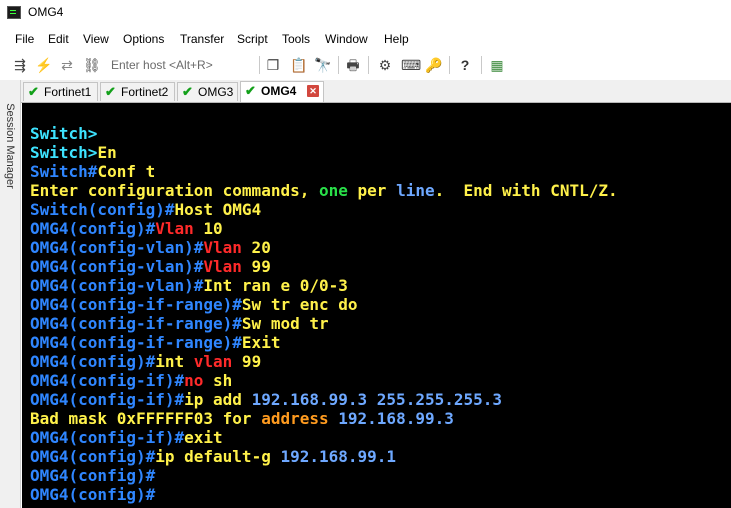 The width and height of the screenshot is (731, 508). Describe the element at coordinates (208, 228) in the screenshot. I see `terminal-text: 10` at that location.